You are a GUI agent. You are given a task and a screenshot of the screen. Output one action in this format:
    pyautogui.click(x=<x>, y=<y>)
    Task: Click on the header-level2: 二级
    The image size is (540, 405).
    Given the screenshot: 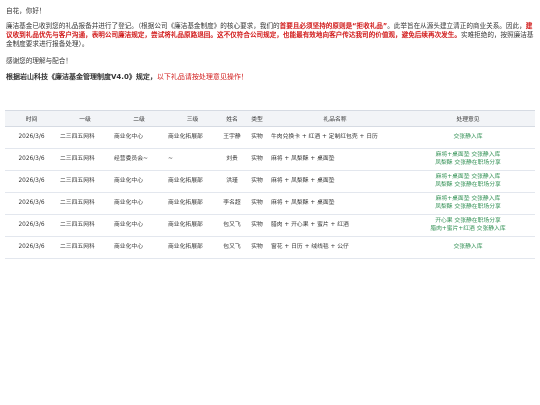 What is the action you would take?
    pyautogui.click(x=139, y=118)
    